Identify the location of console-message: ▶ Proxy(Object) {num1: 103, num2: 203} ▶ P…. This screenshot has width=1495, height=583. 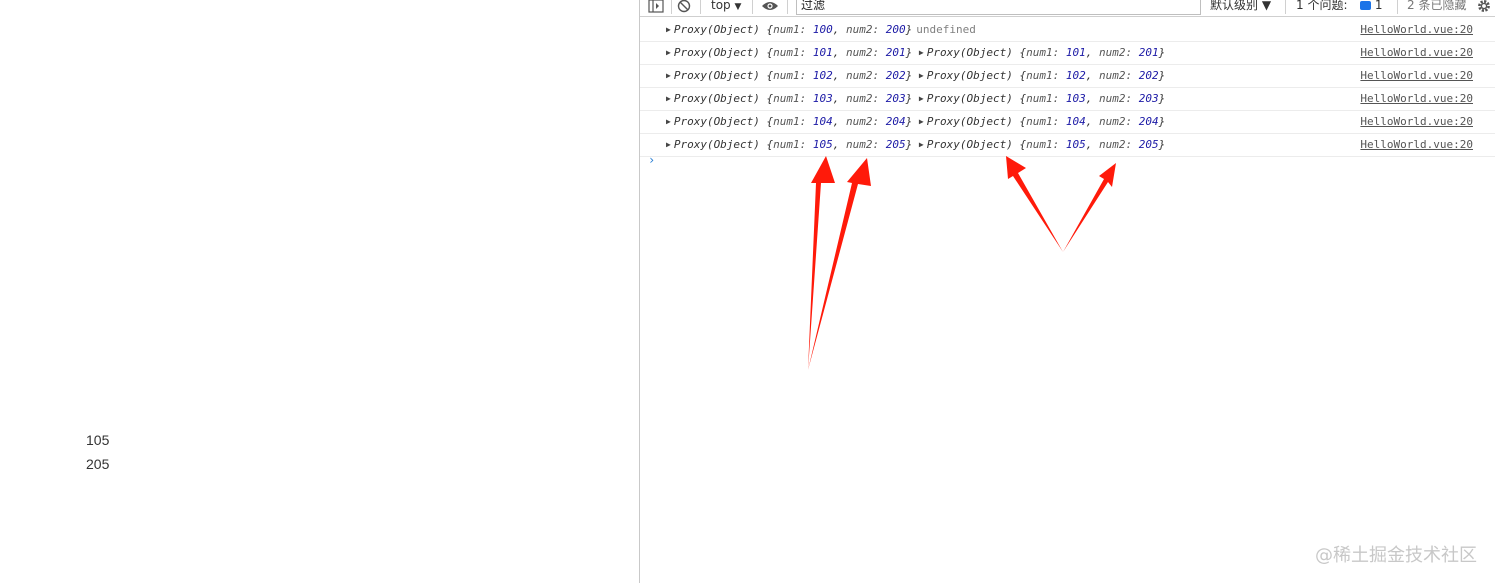
(915, 99).